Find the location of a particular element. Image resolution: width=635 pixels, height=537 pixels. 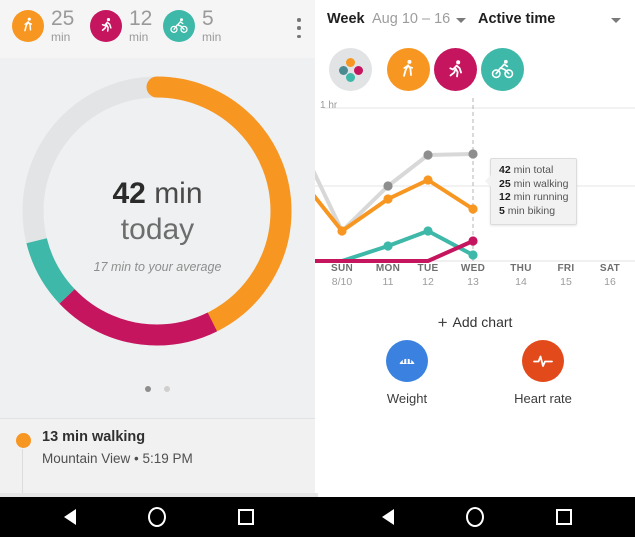

scale-icon is located at coordinates (407, 360).